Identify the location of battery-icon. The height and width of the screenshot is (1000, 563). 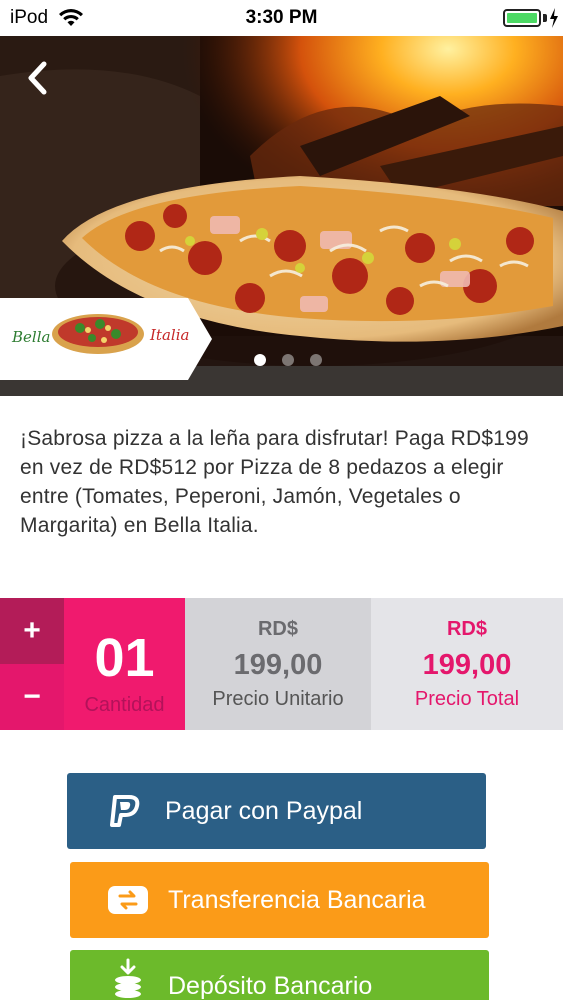
(522, 18).